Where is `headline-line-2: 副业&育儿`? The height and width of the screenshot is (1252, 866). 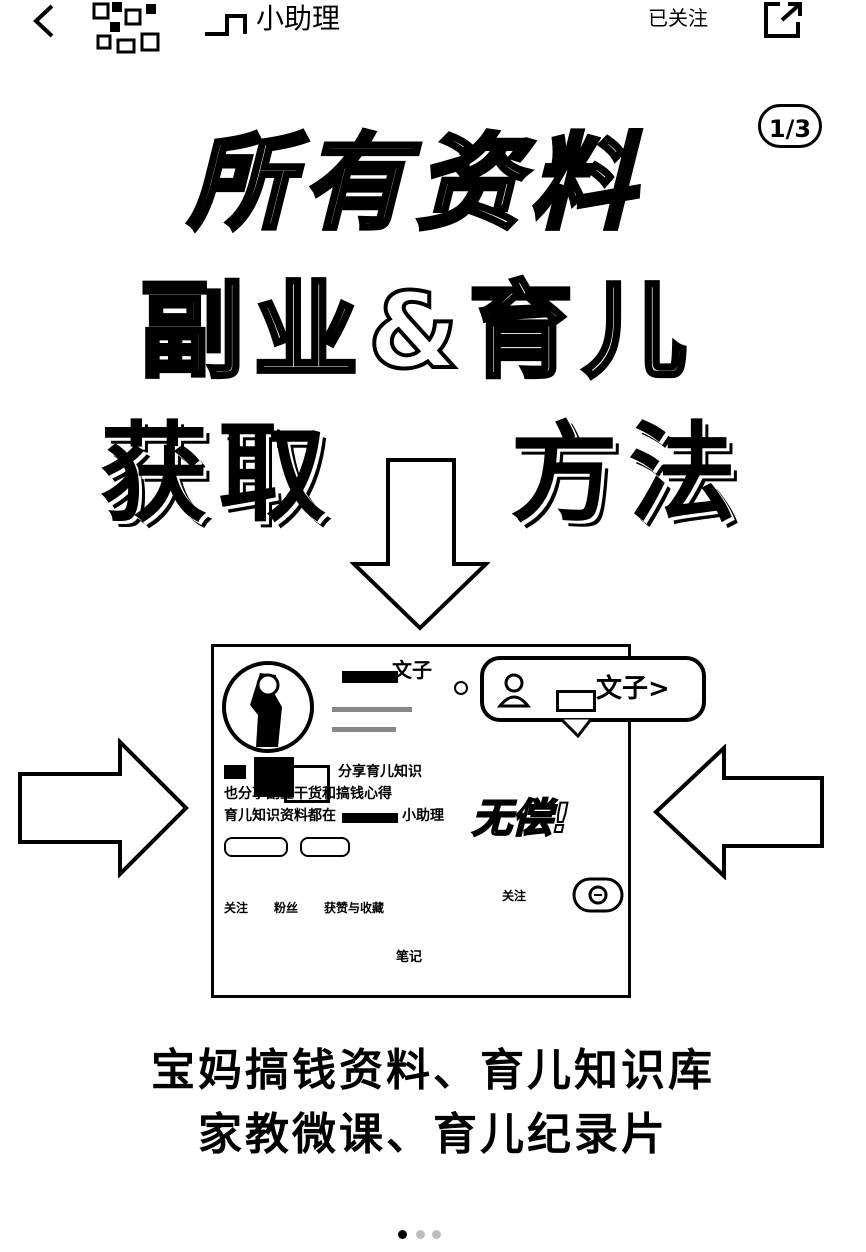
headline-line-2: 副业&育儿 is located at coordinates (417, 331).